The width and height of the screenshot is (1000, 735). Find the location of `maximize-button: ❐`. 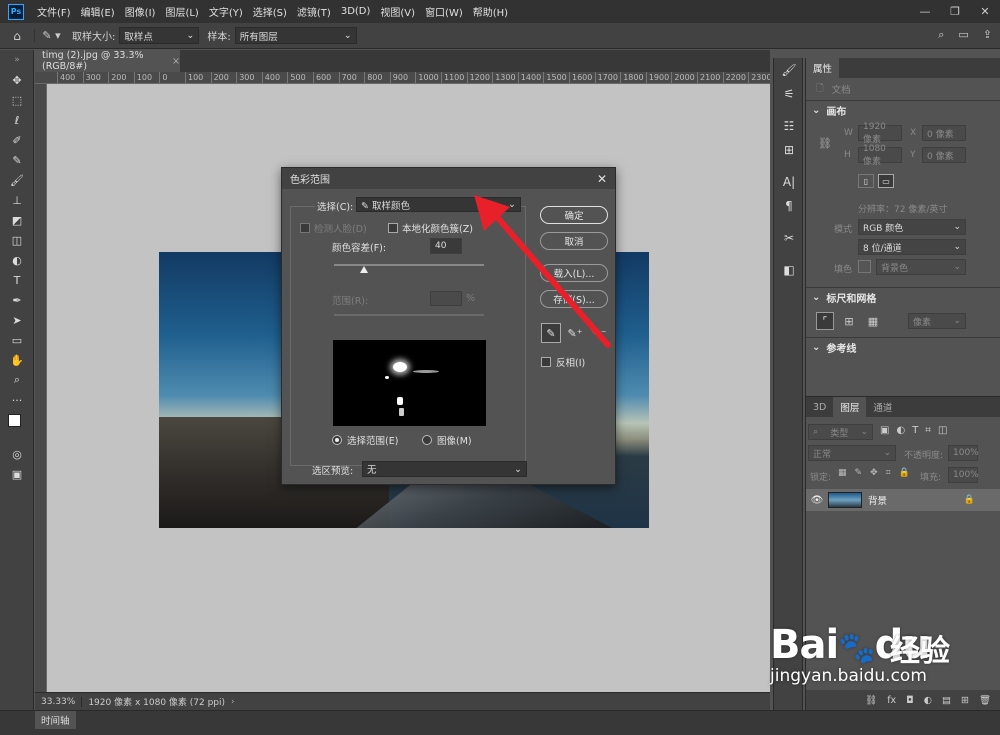

maximize-button: ❐ is located at coordinates (955, 11).